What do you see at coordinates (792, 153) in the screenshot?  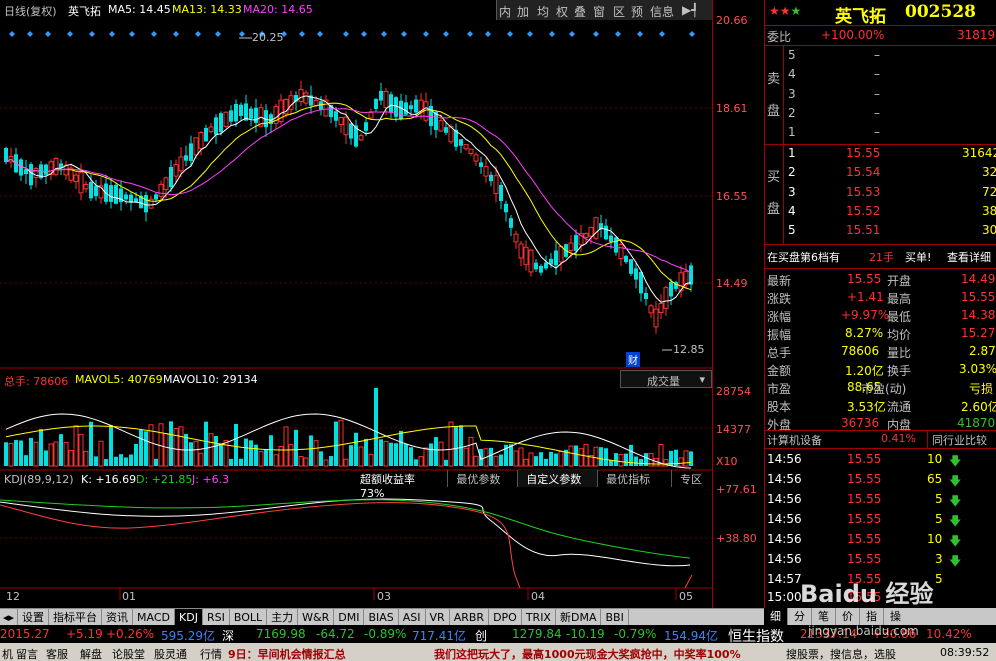 I see `buy-level-num: 1` at bounding box center [792, 153].